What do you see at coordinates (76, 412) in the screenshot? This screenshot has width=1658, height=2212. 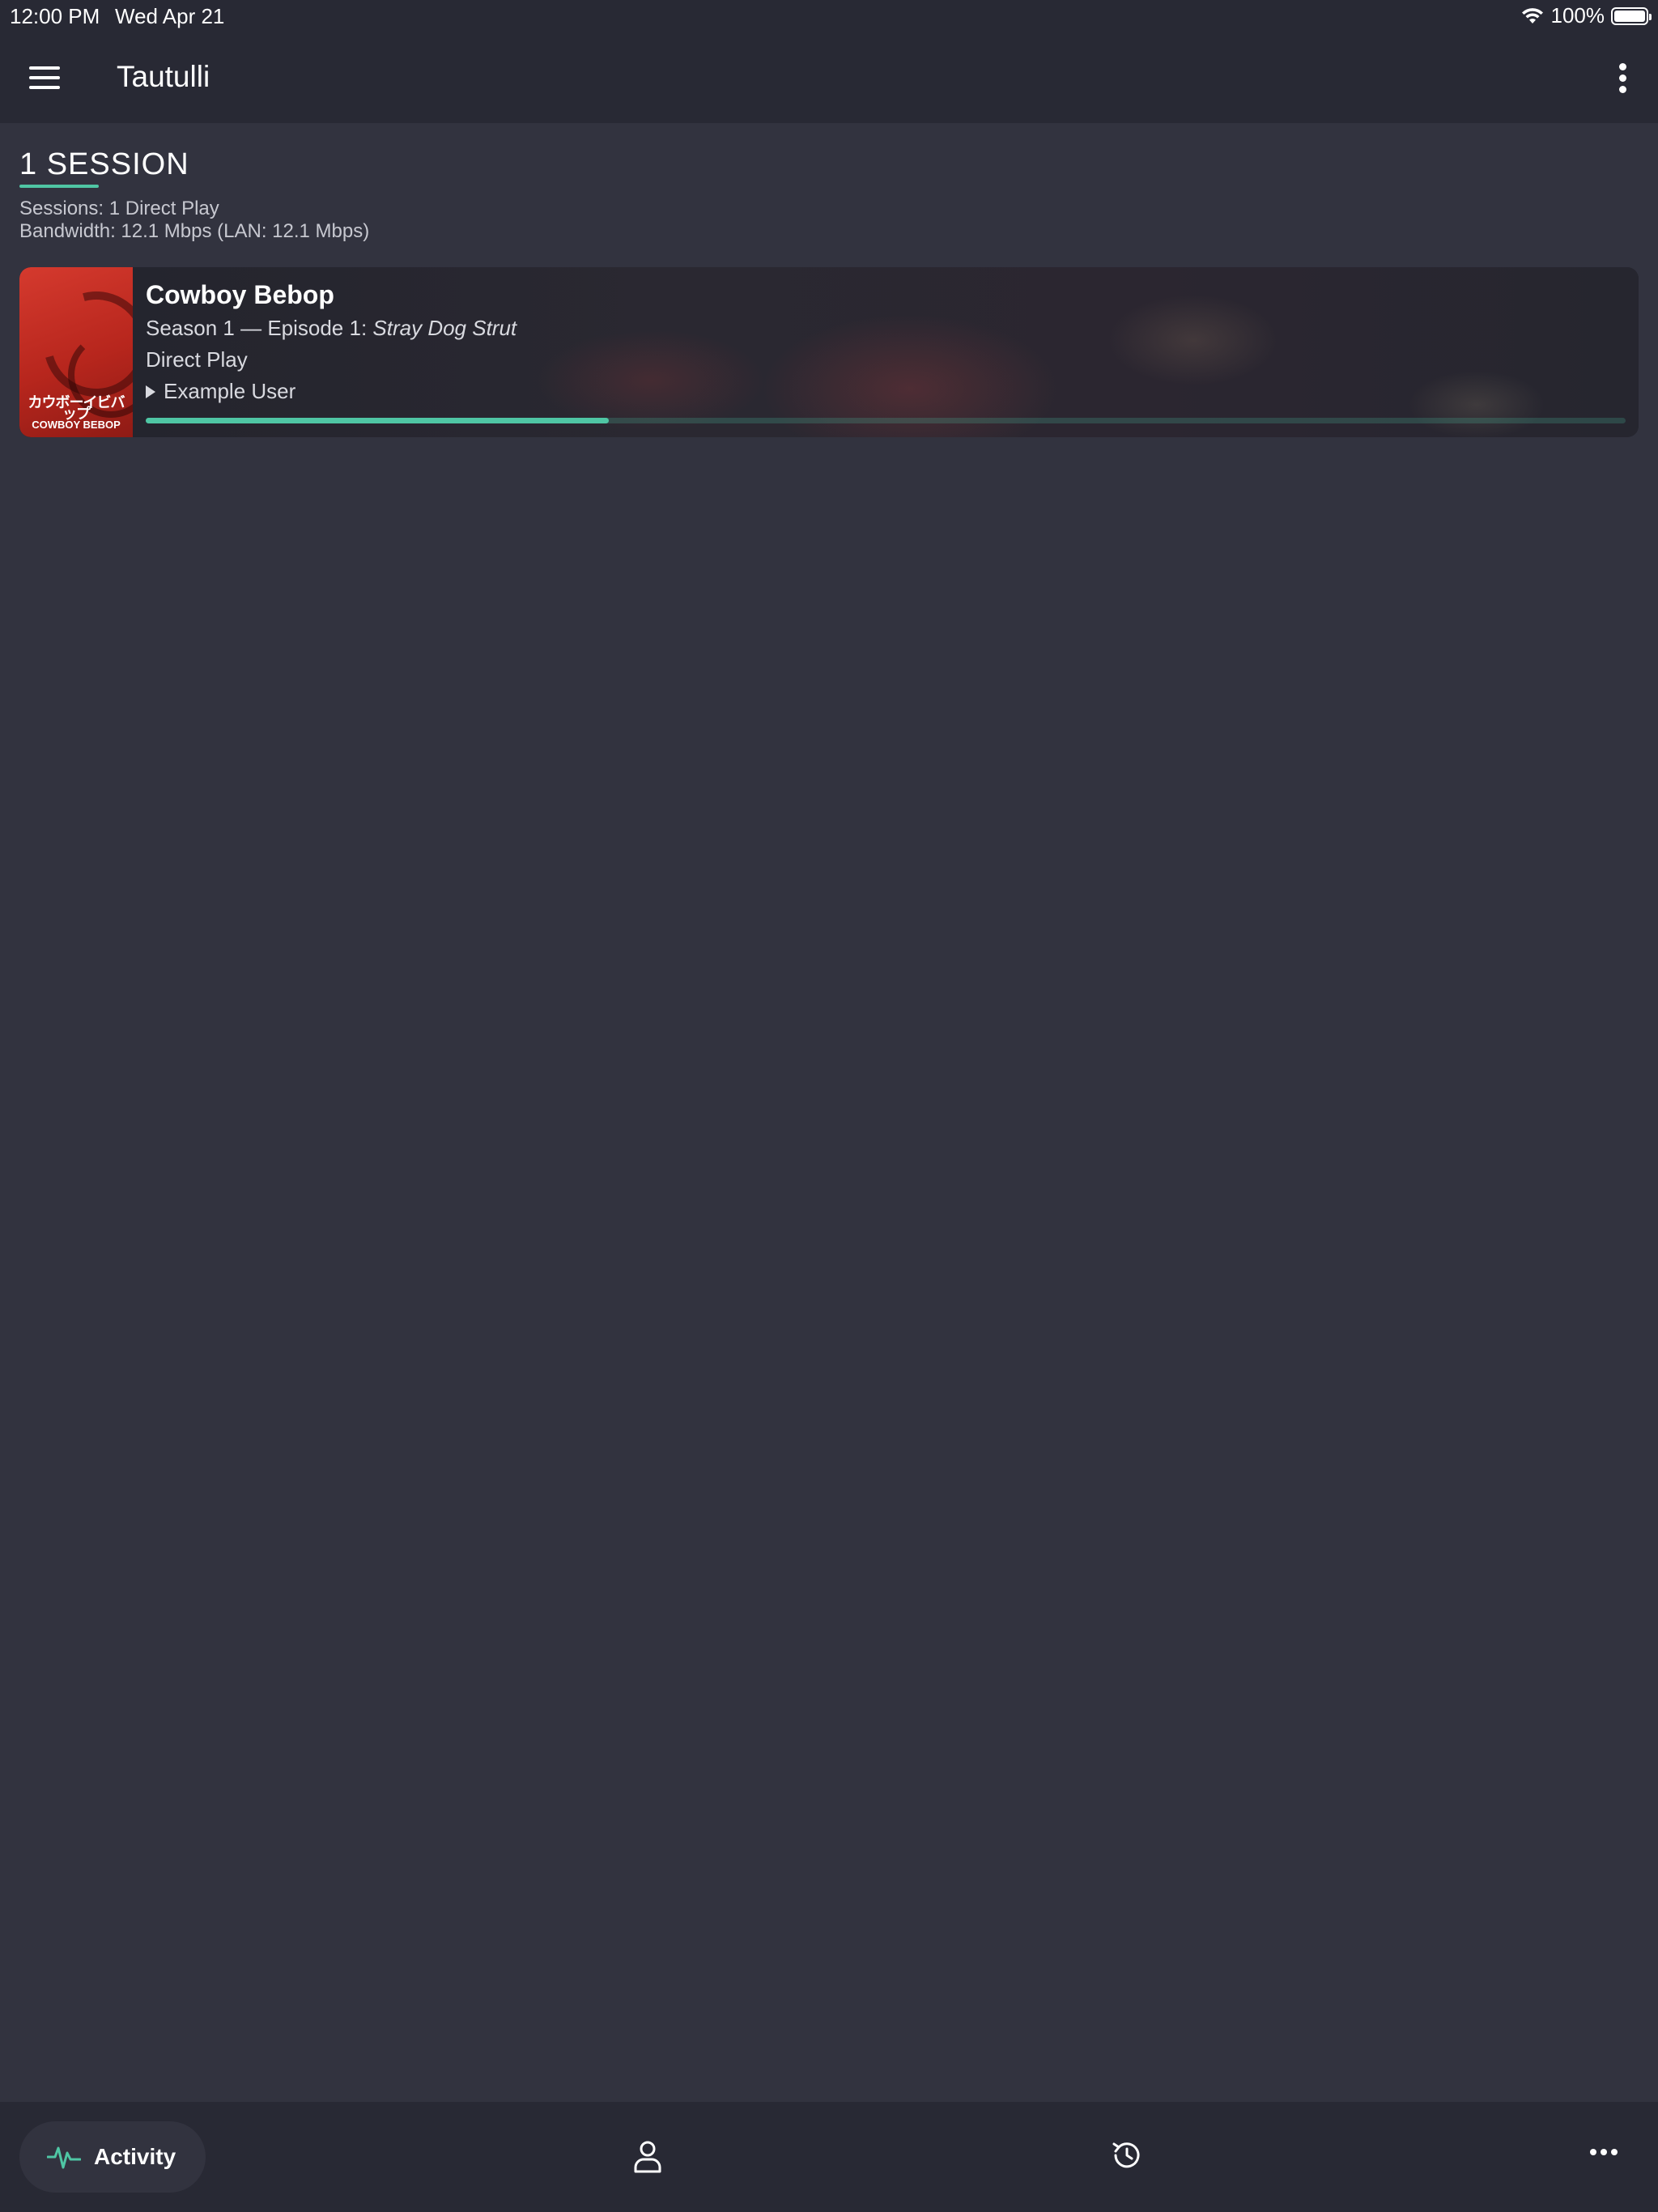 I see `poster-logo: カウボーイビバップ COWBOY BEBOP` at bounding box center [76, 412].